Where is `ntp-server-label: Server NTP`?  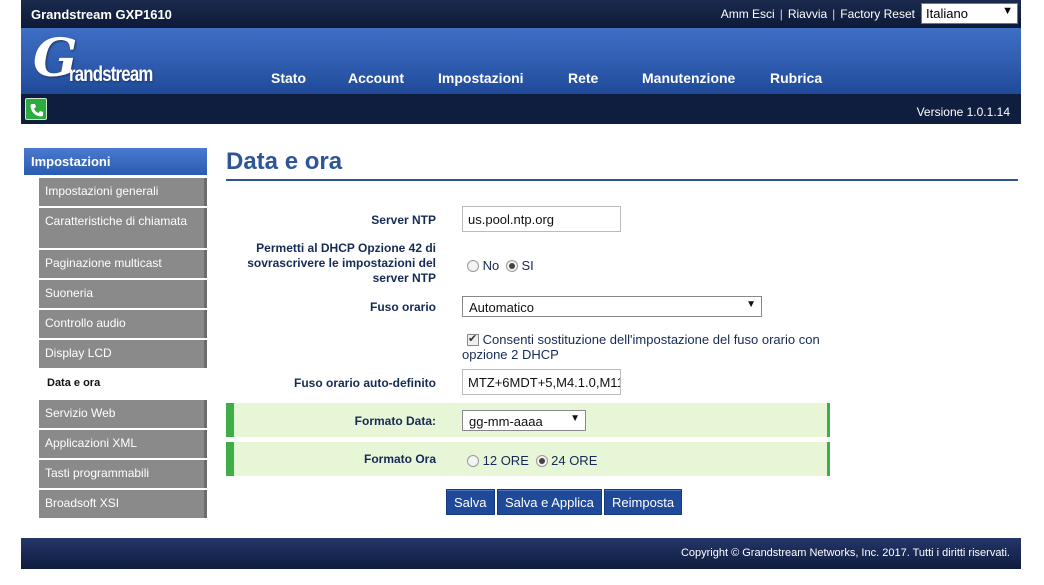
ntp-server-label: Server NTP is located at coordinates (403, 220).